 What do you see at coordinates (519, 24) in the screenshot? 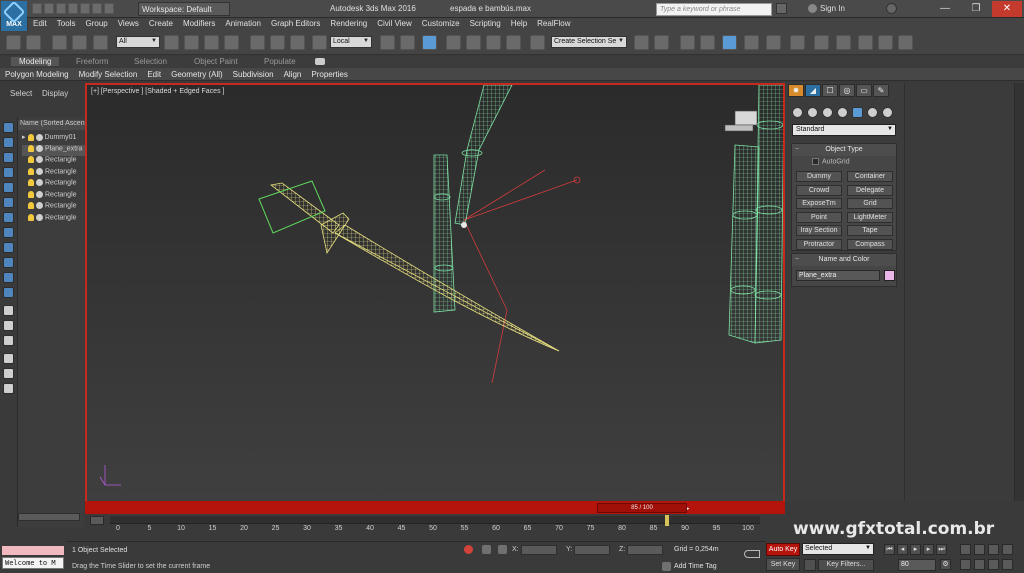
I see `menu-help: Help` at bounding box center [519, 24].